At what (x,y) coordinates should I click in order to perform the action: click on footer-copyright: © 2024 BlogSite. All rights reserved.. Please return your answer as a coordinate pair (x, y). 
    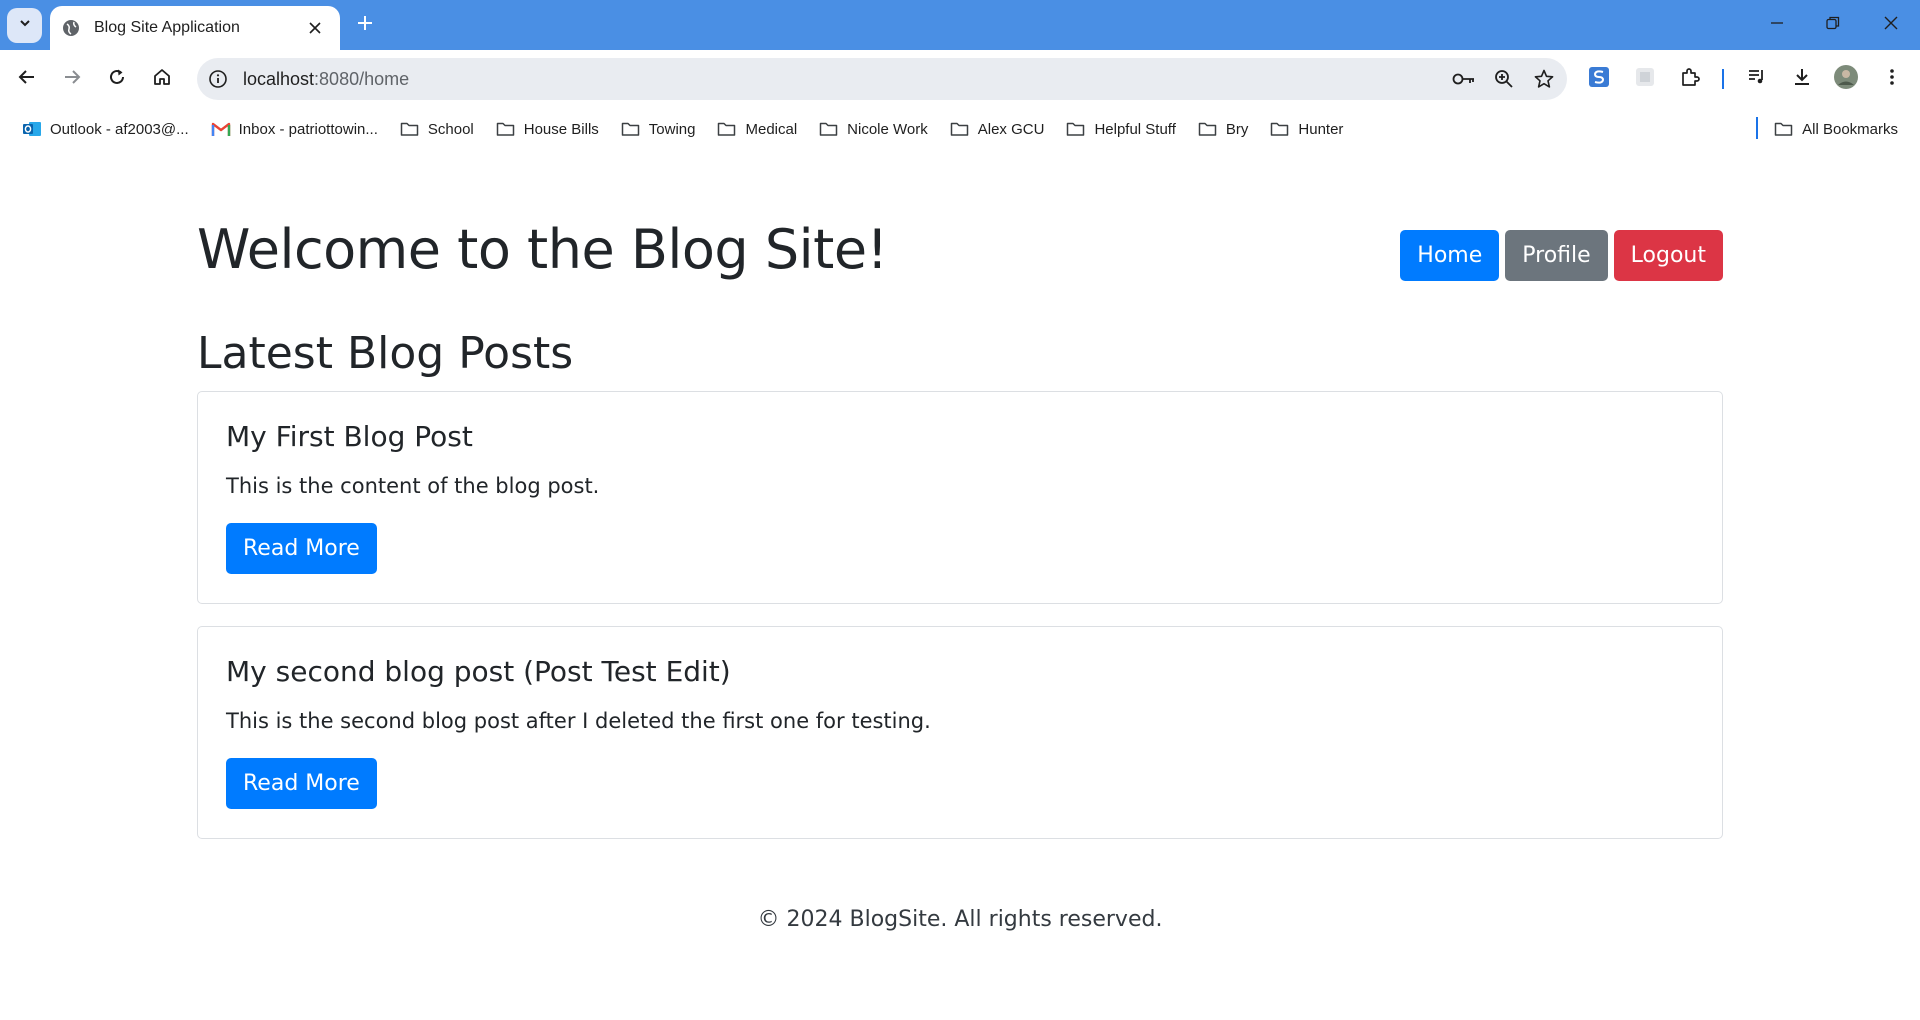
    Looking at the image, I should click on (960, 919).